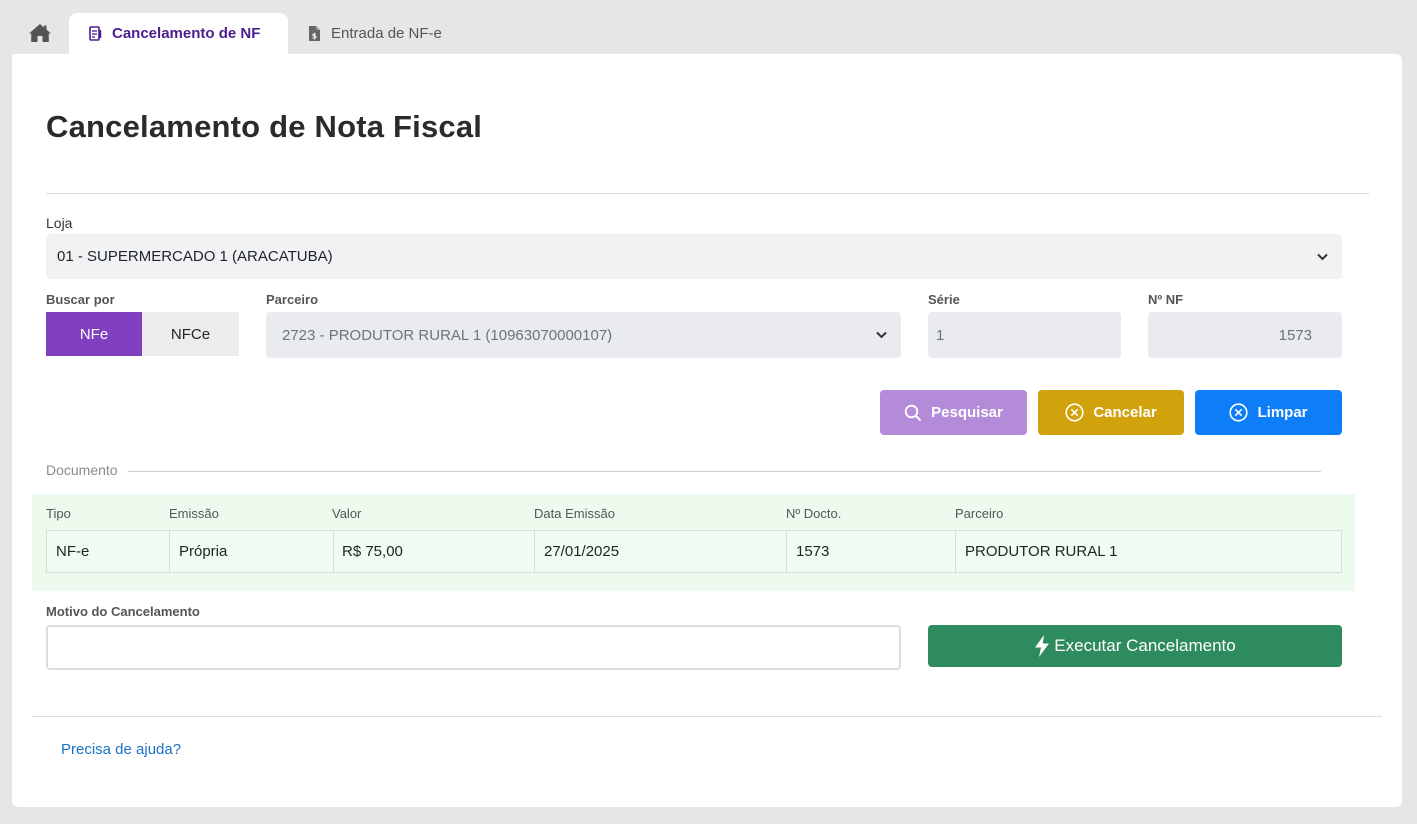  Describe the element at coordinates (59, 223) in the screenshot. I see `loja-label: Loja` at that location.